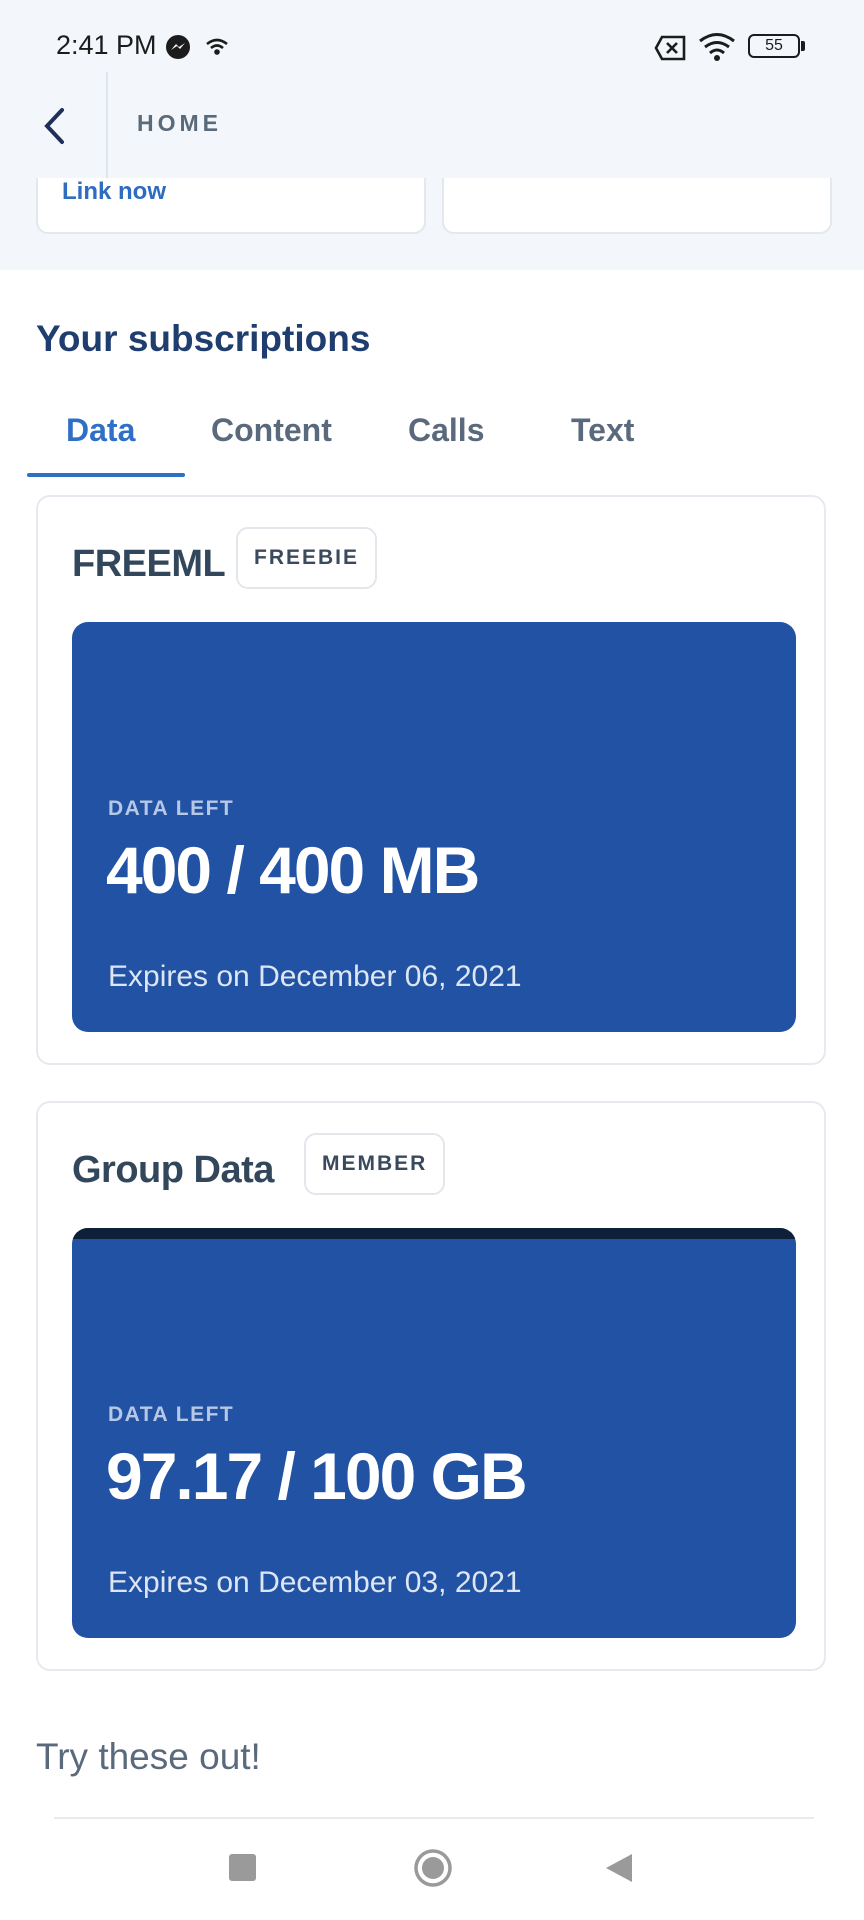 This screenshot has height=1920, width=864. I want to click on subscription-name: FREEML, so click(149, 564).